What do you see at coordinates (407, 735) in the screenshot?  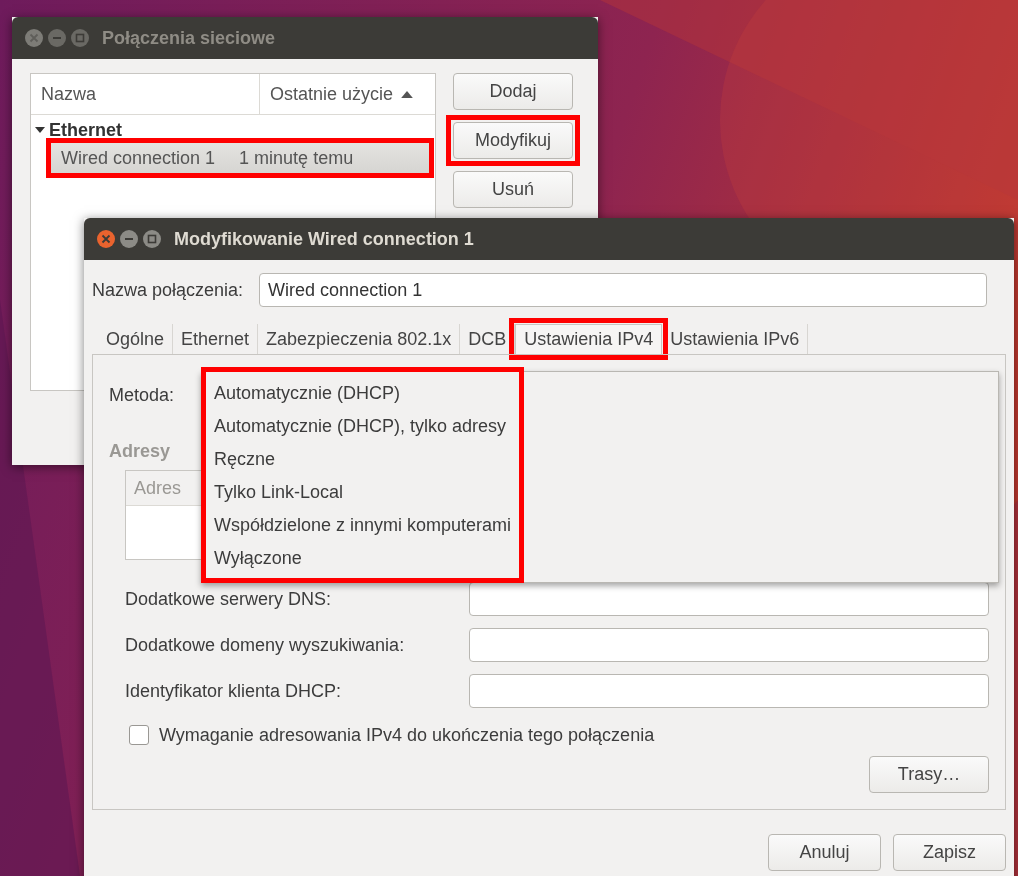 I see `checkbox-label: Wymaganie adresowania IPv4 do ukończenia tego połączenia` at bounding box center [407, 735].